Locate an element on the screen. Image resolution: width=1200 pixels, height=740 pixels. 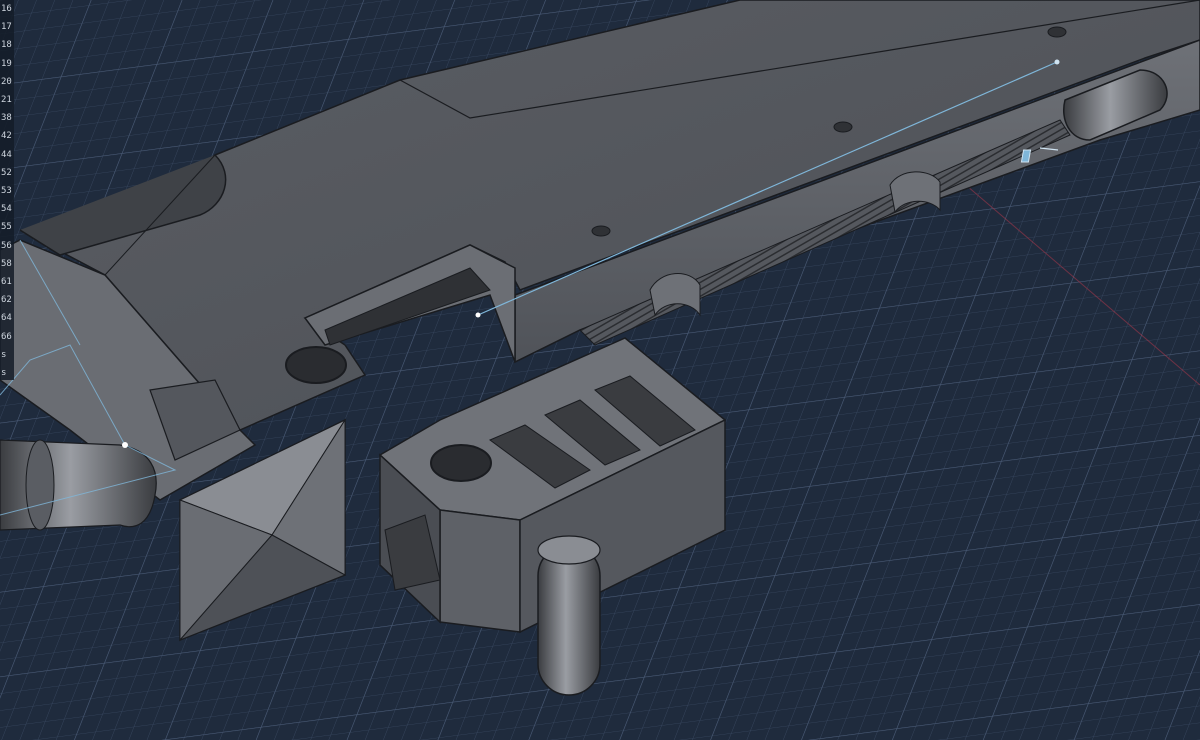
ruler-tick: 55 is located at coordinates (6, 227).